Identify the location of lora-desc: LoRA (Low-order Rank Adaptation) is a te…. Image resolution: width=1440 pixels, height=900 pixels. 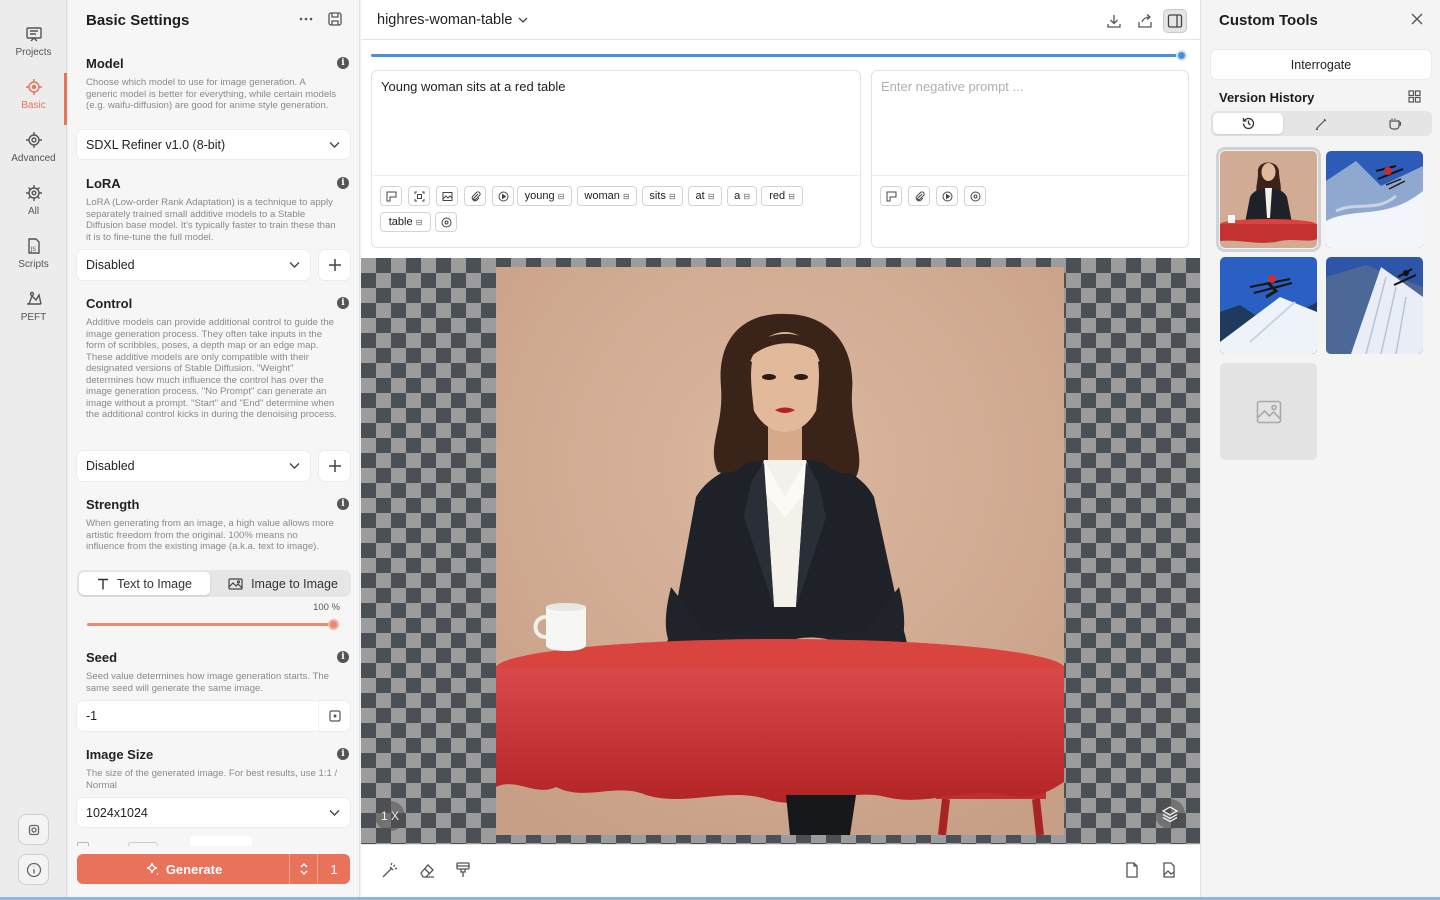
(211, 220).